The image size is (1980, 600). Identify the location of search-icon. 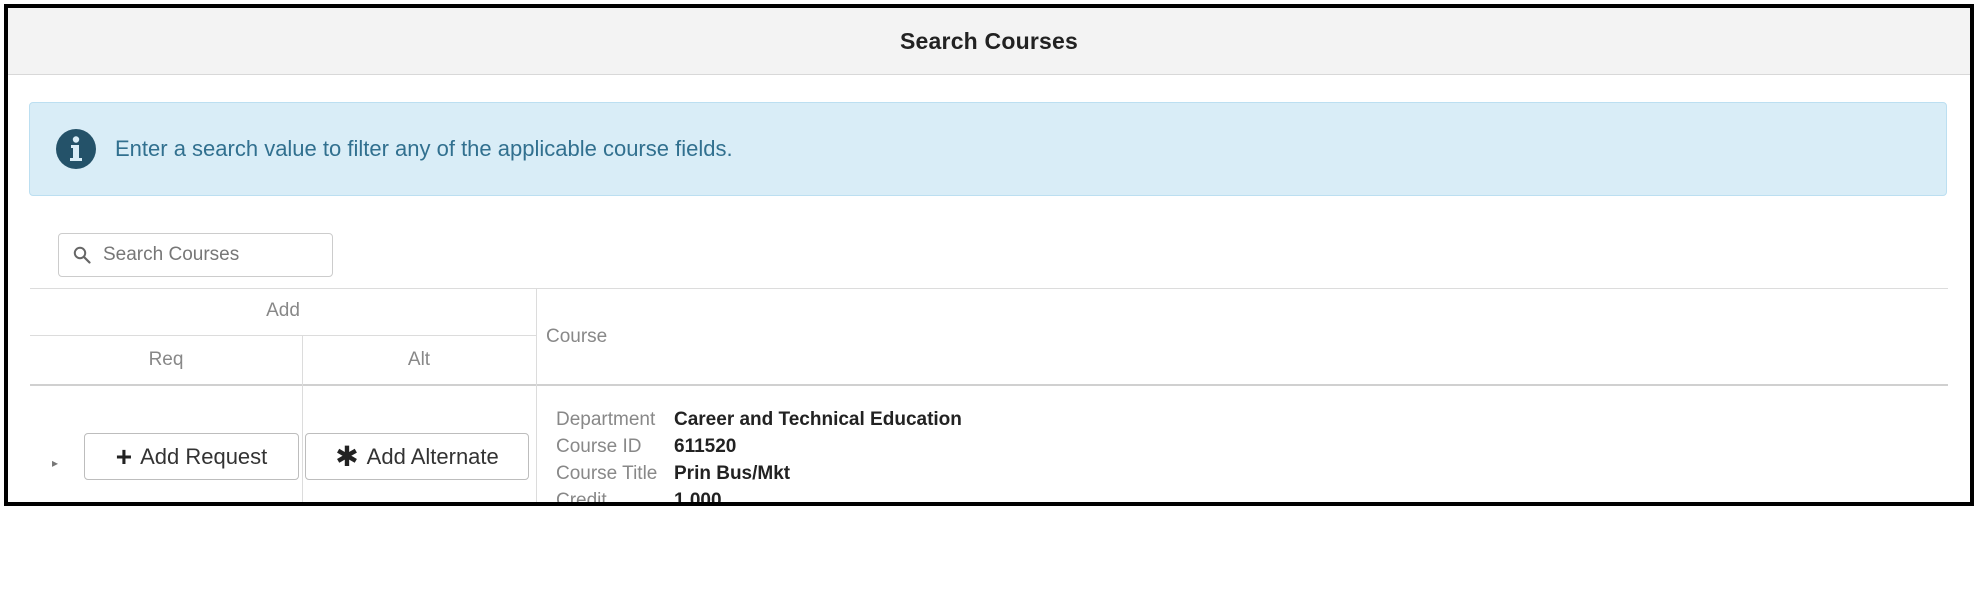
(82, 255).